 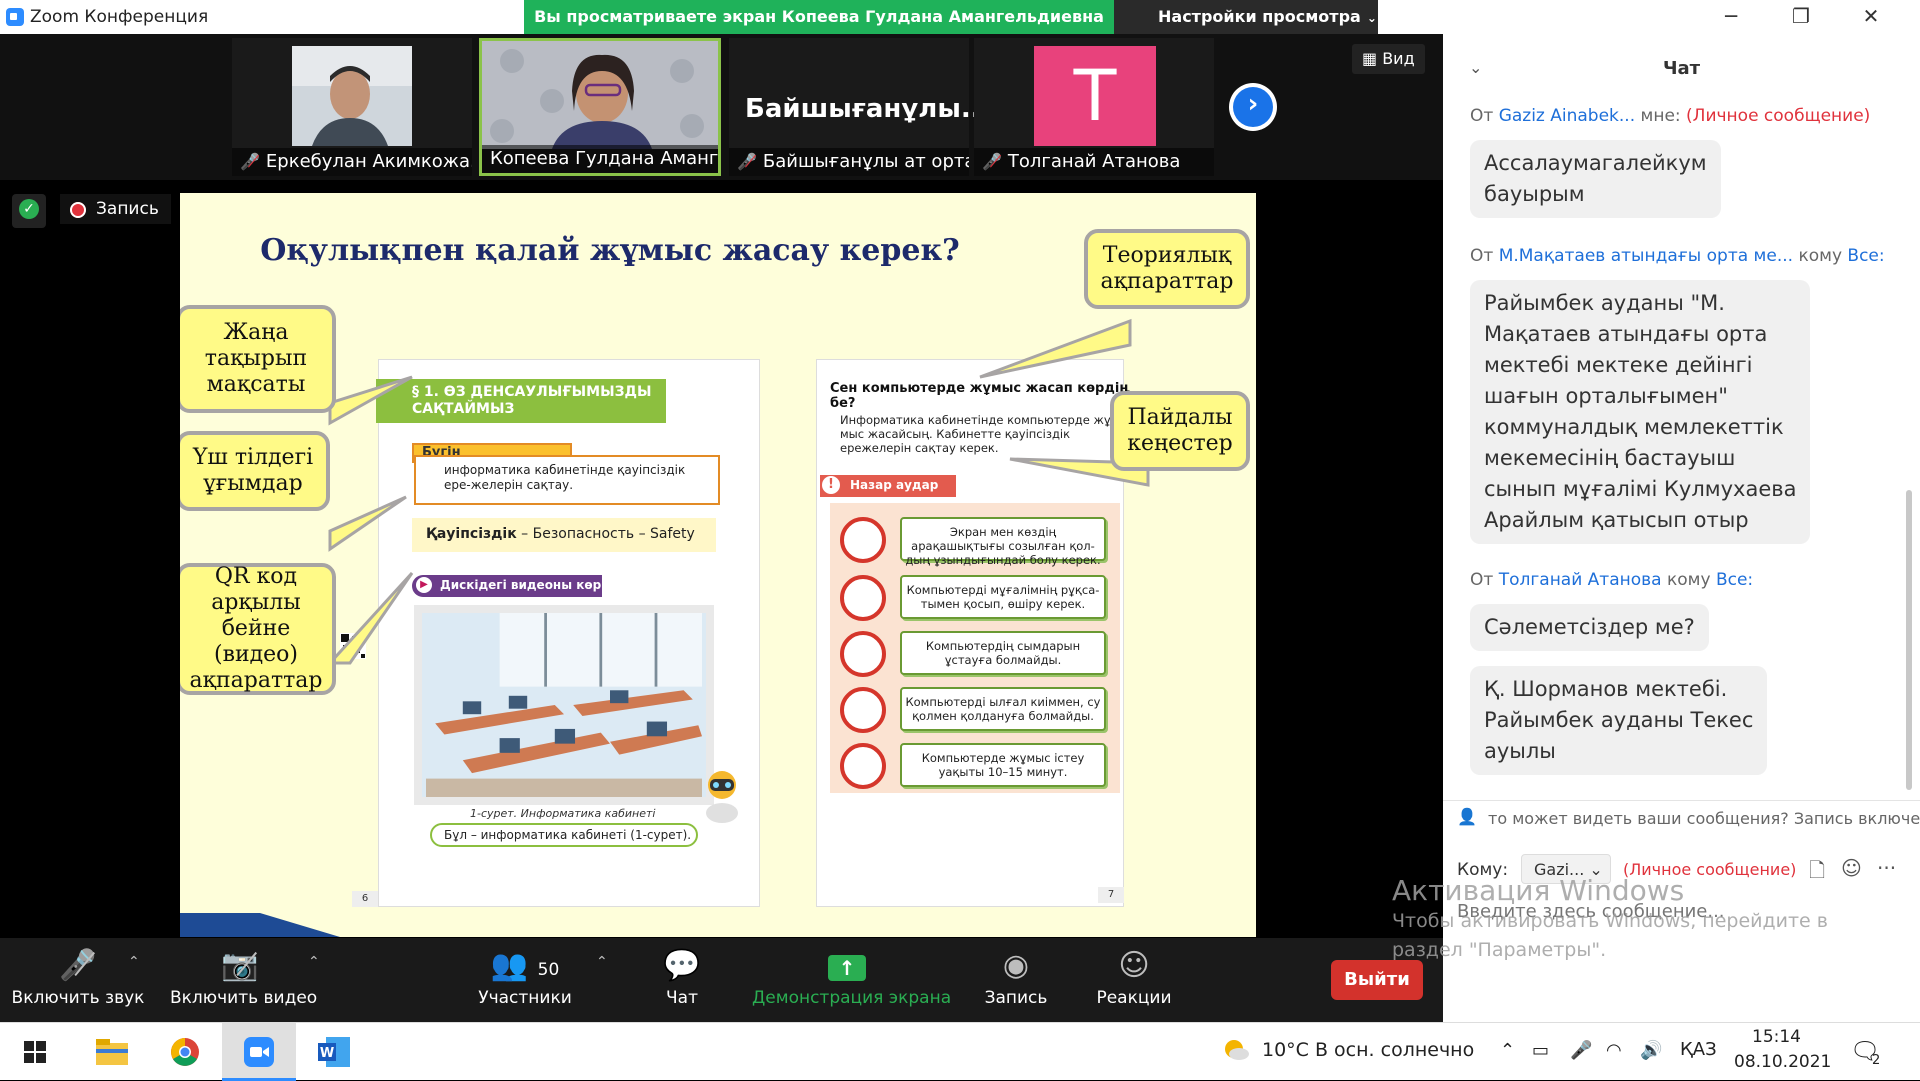 I want to click on view-settings-button: Настройки просмотра ⌄, so click(x=1246, y=17).